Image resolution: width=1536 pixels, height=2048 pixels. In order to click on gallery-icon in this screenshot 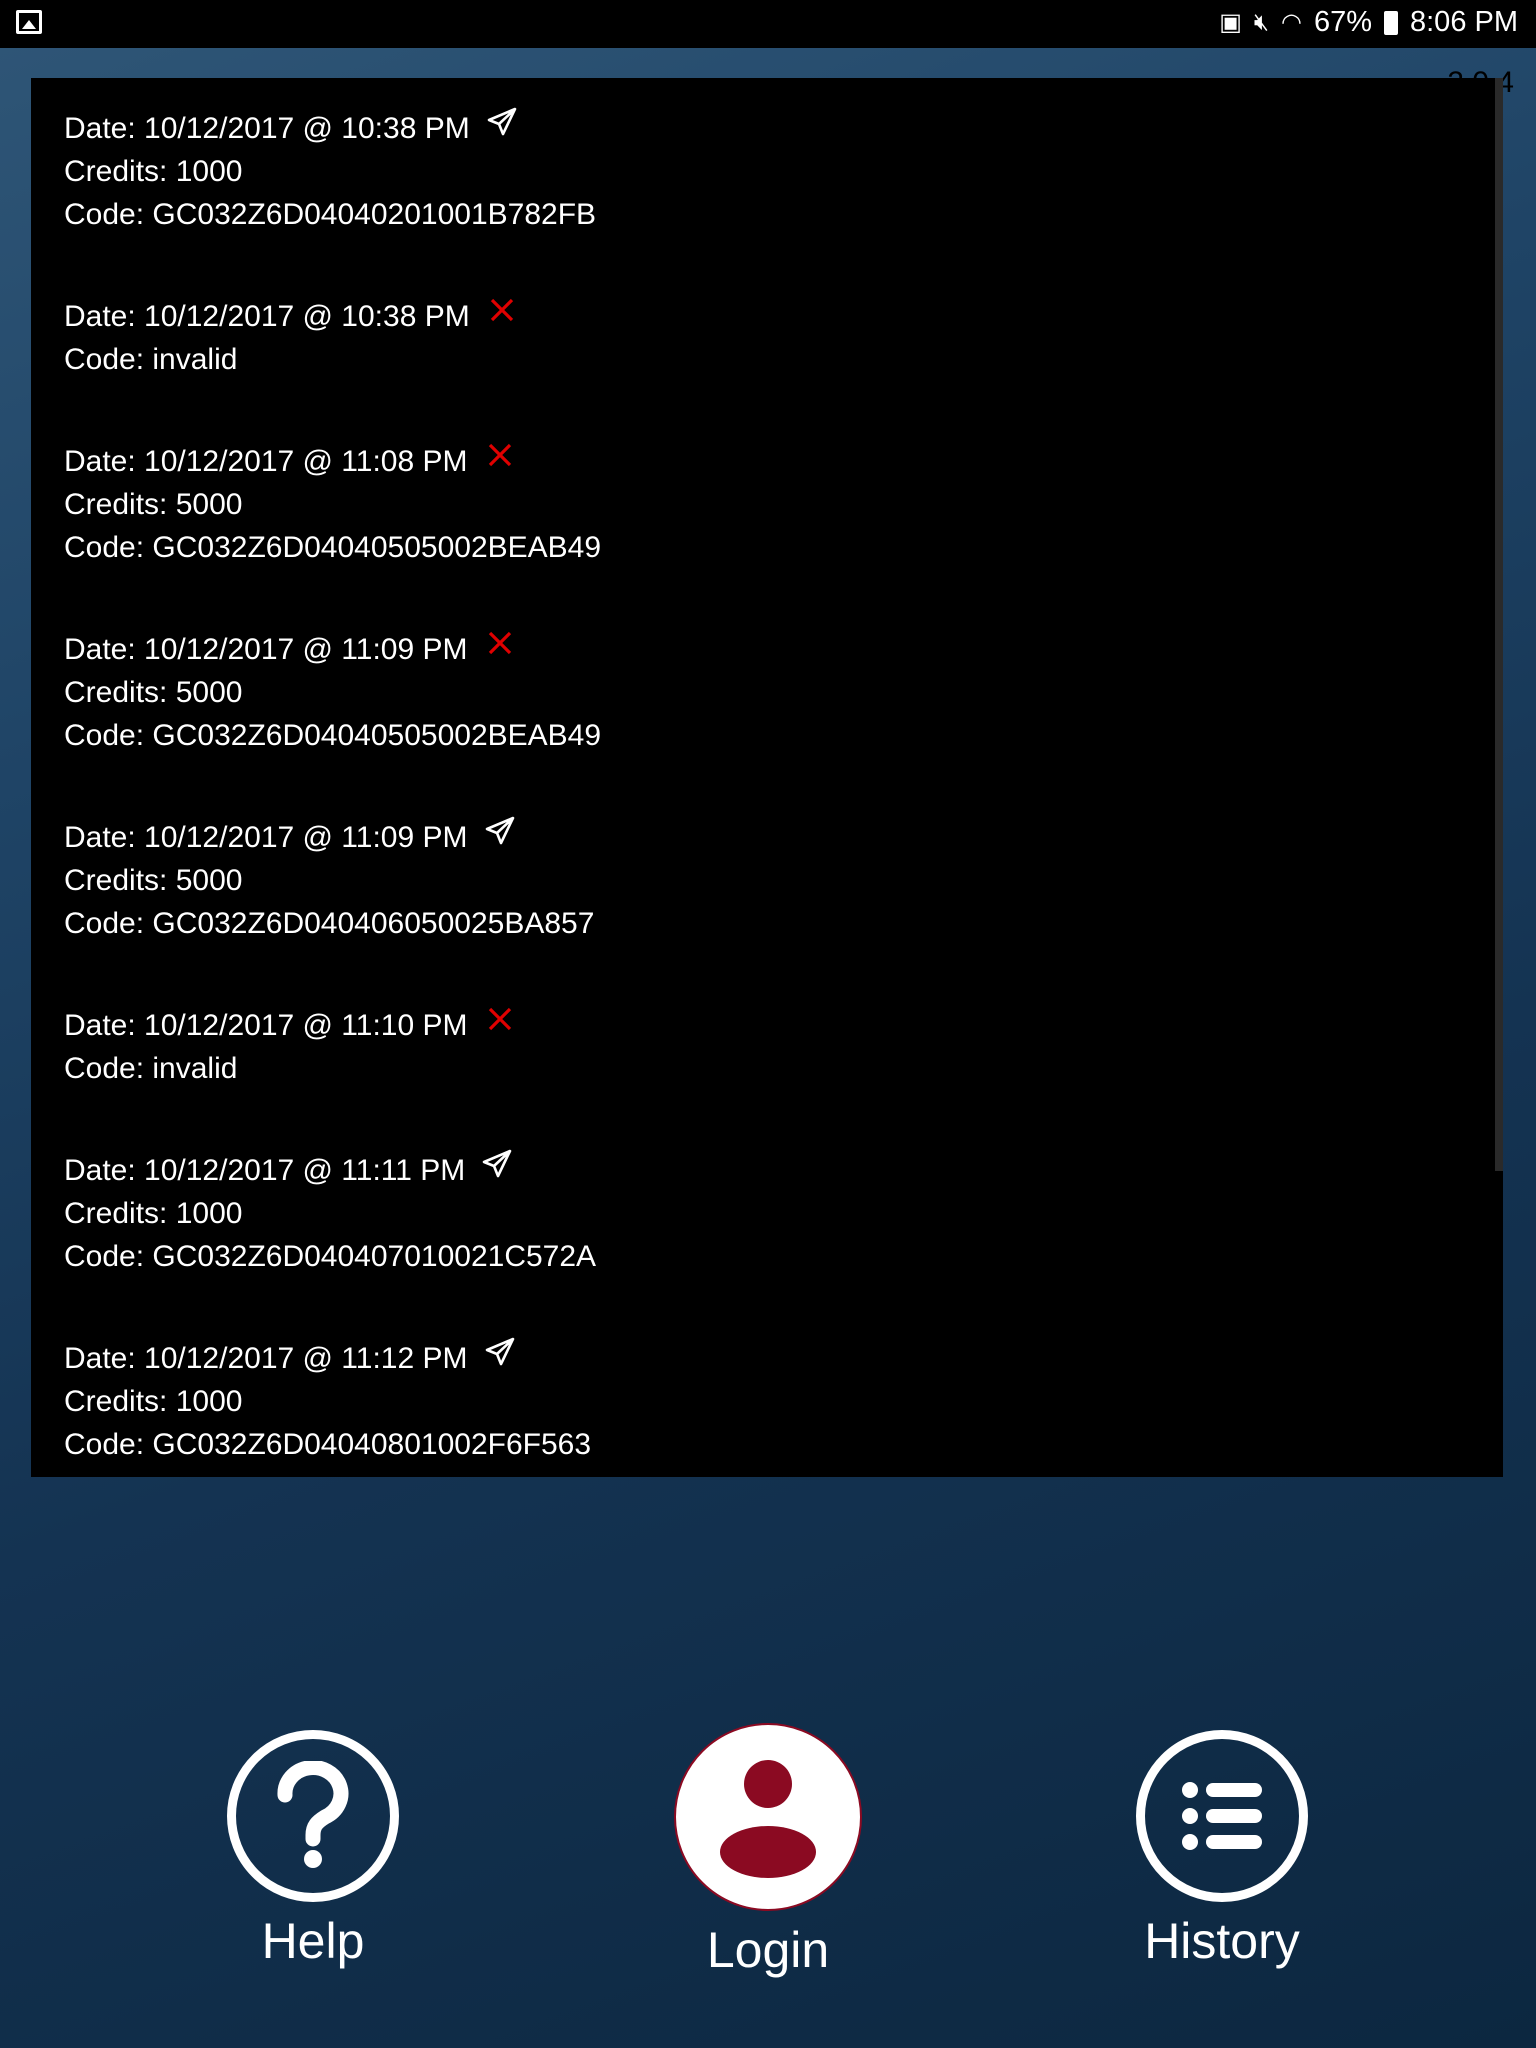, I will do `click(29, 22)`.